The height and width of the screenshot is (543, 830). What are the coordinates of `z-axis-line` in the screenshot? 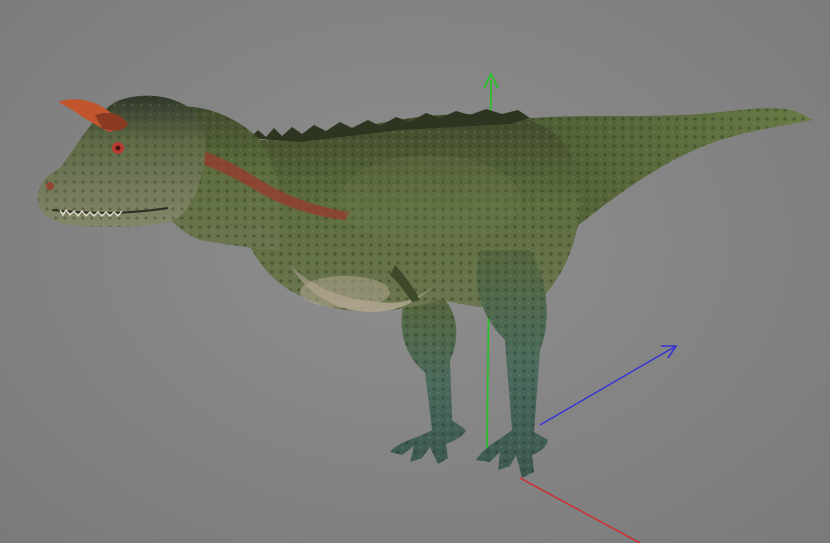 It's located at (580, 510).